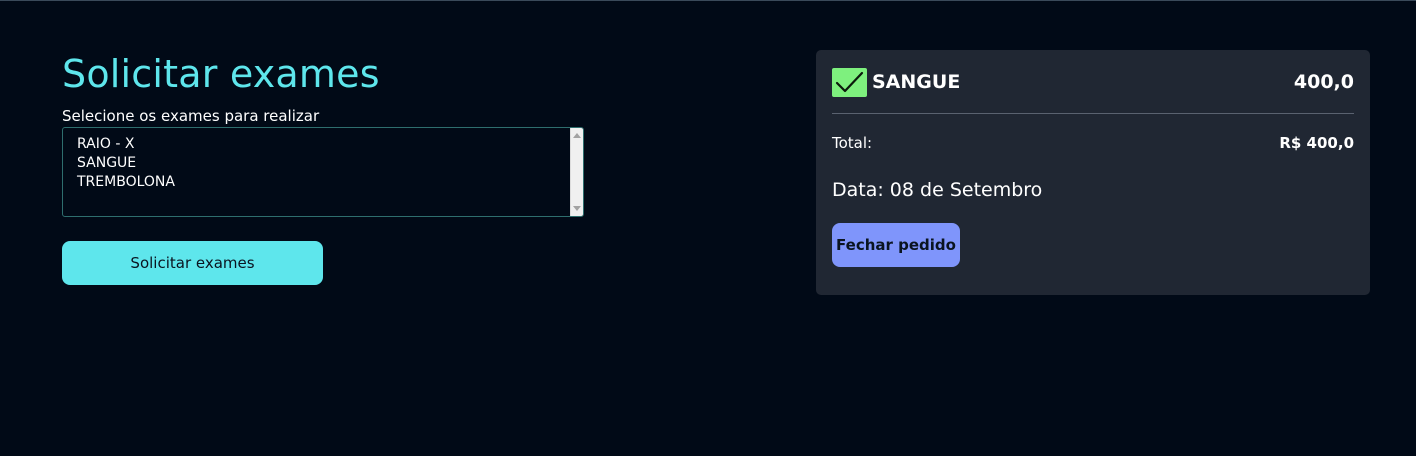 This screenshot has width=1416, height=456. Describe the element at coordinates (896, 245) in the screenshot. I see `close-order-button: Fechar pedido` at that location.